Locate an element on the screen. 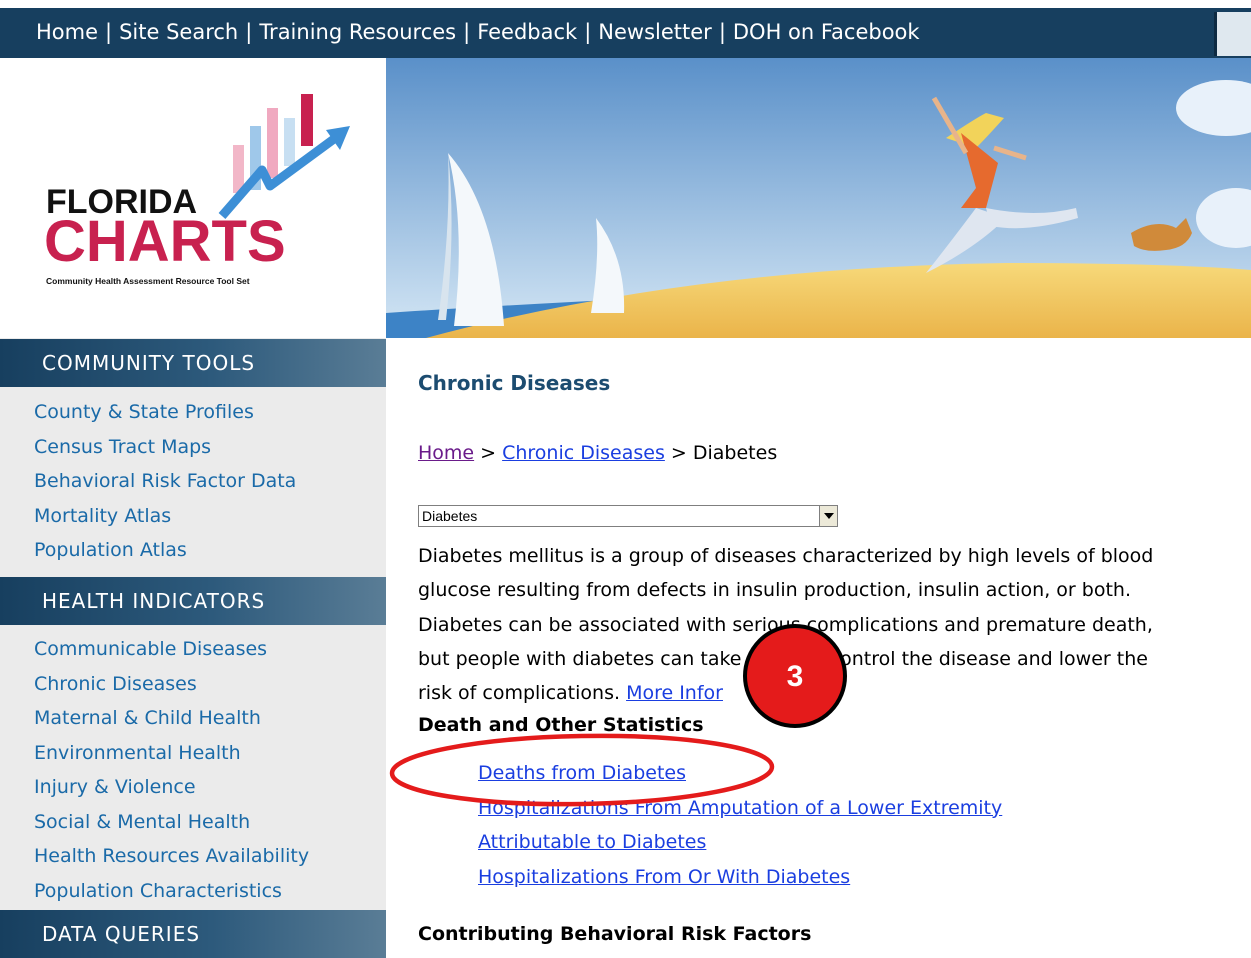 The height and width of the screenshot is (958, 1251). breadcrumb-current: Diabetes is located at coordinates (735, 453).